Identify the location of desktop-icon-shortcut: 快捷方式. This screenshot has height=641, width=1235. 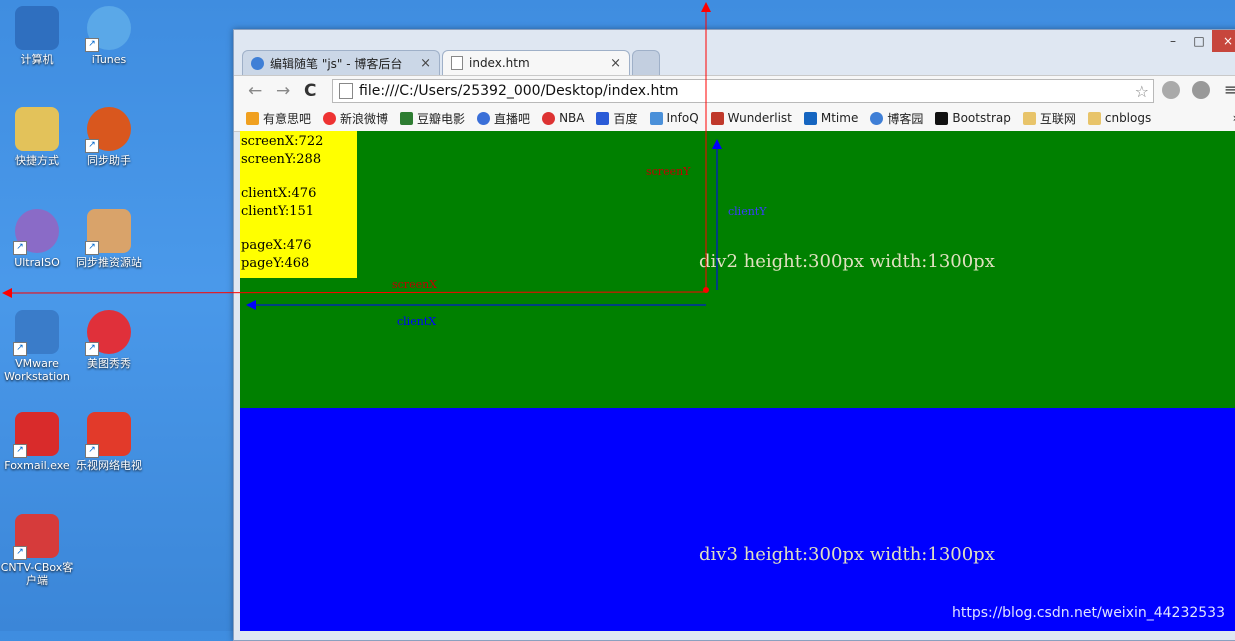
(37, 137).